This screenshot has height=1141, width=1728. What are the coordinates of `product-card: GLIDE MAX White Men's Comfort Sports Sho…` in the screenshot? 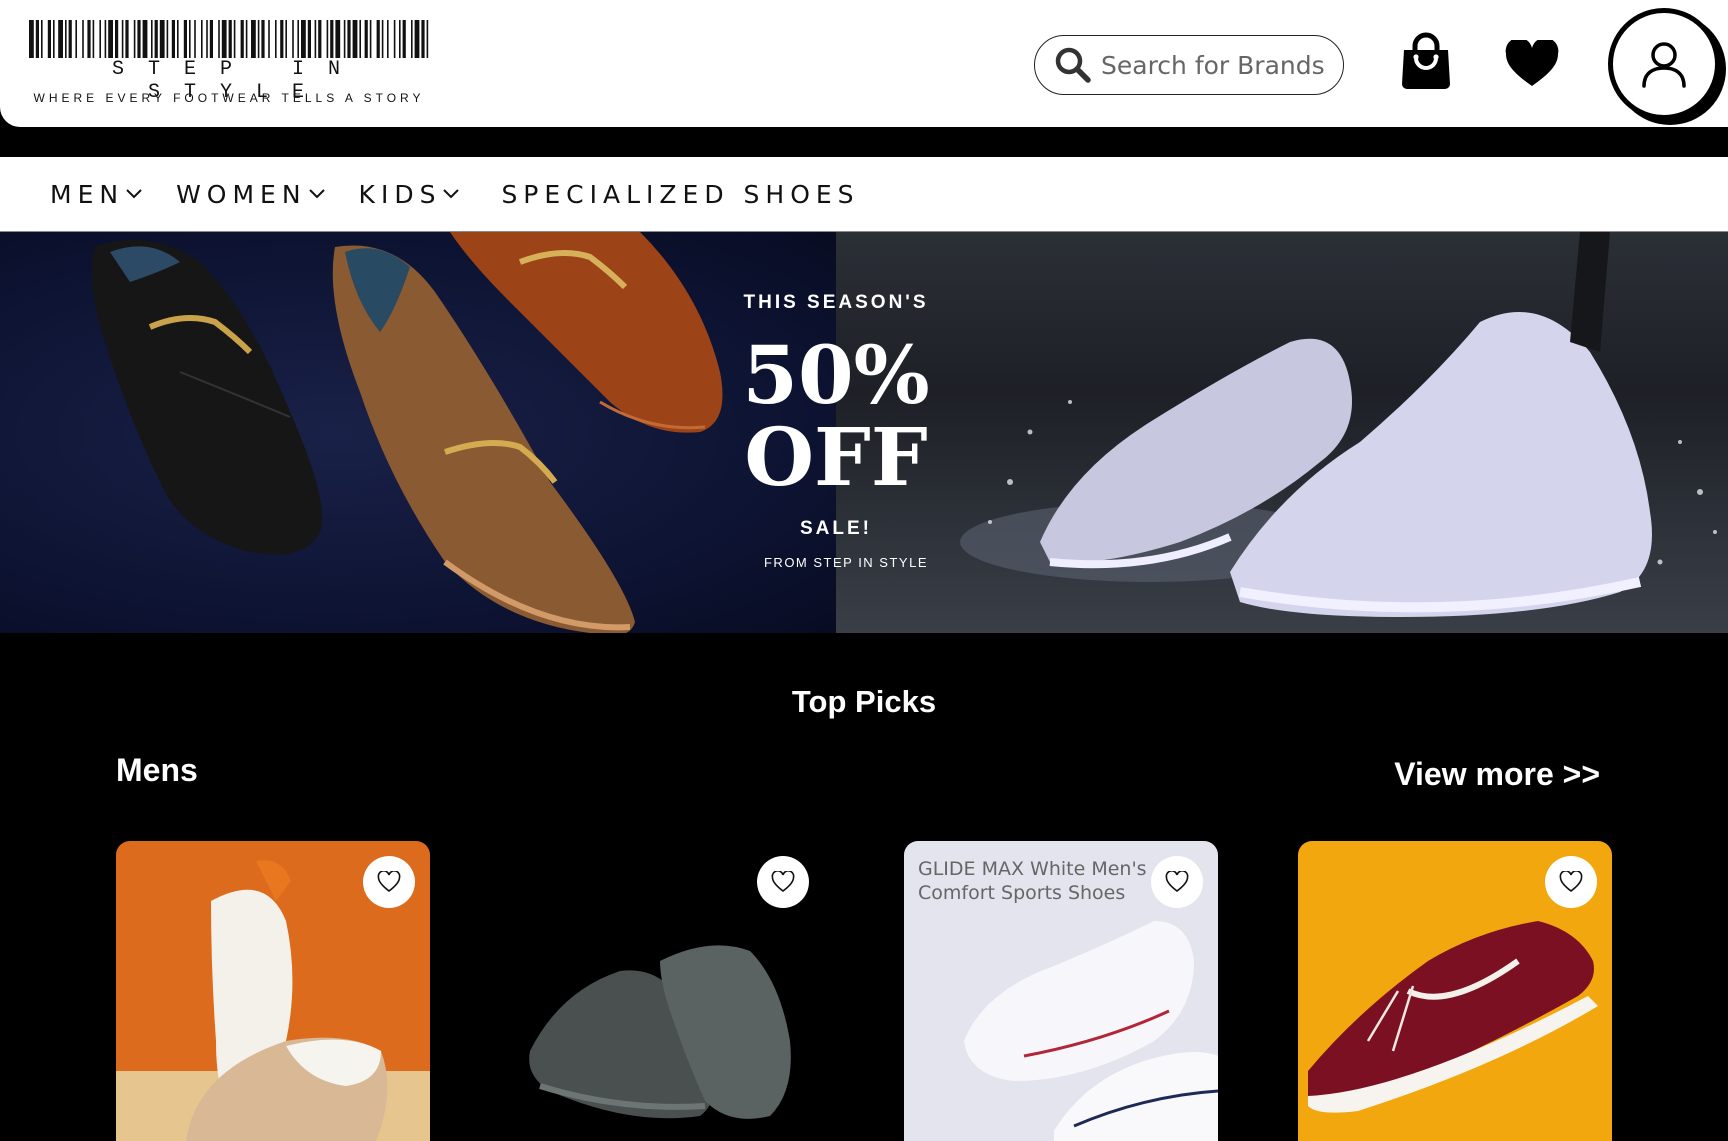 It's located at (1061, 991).